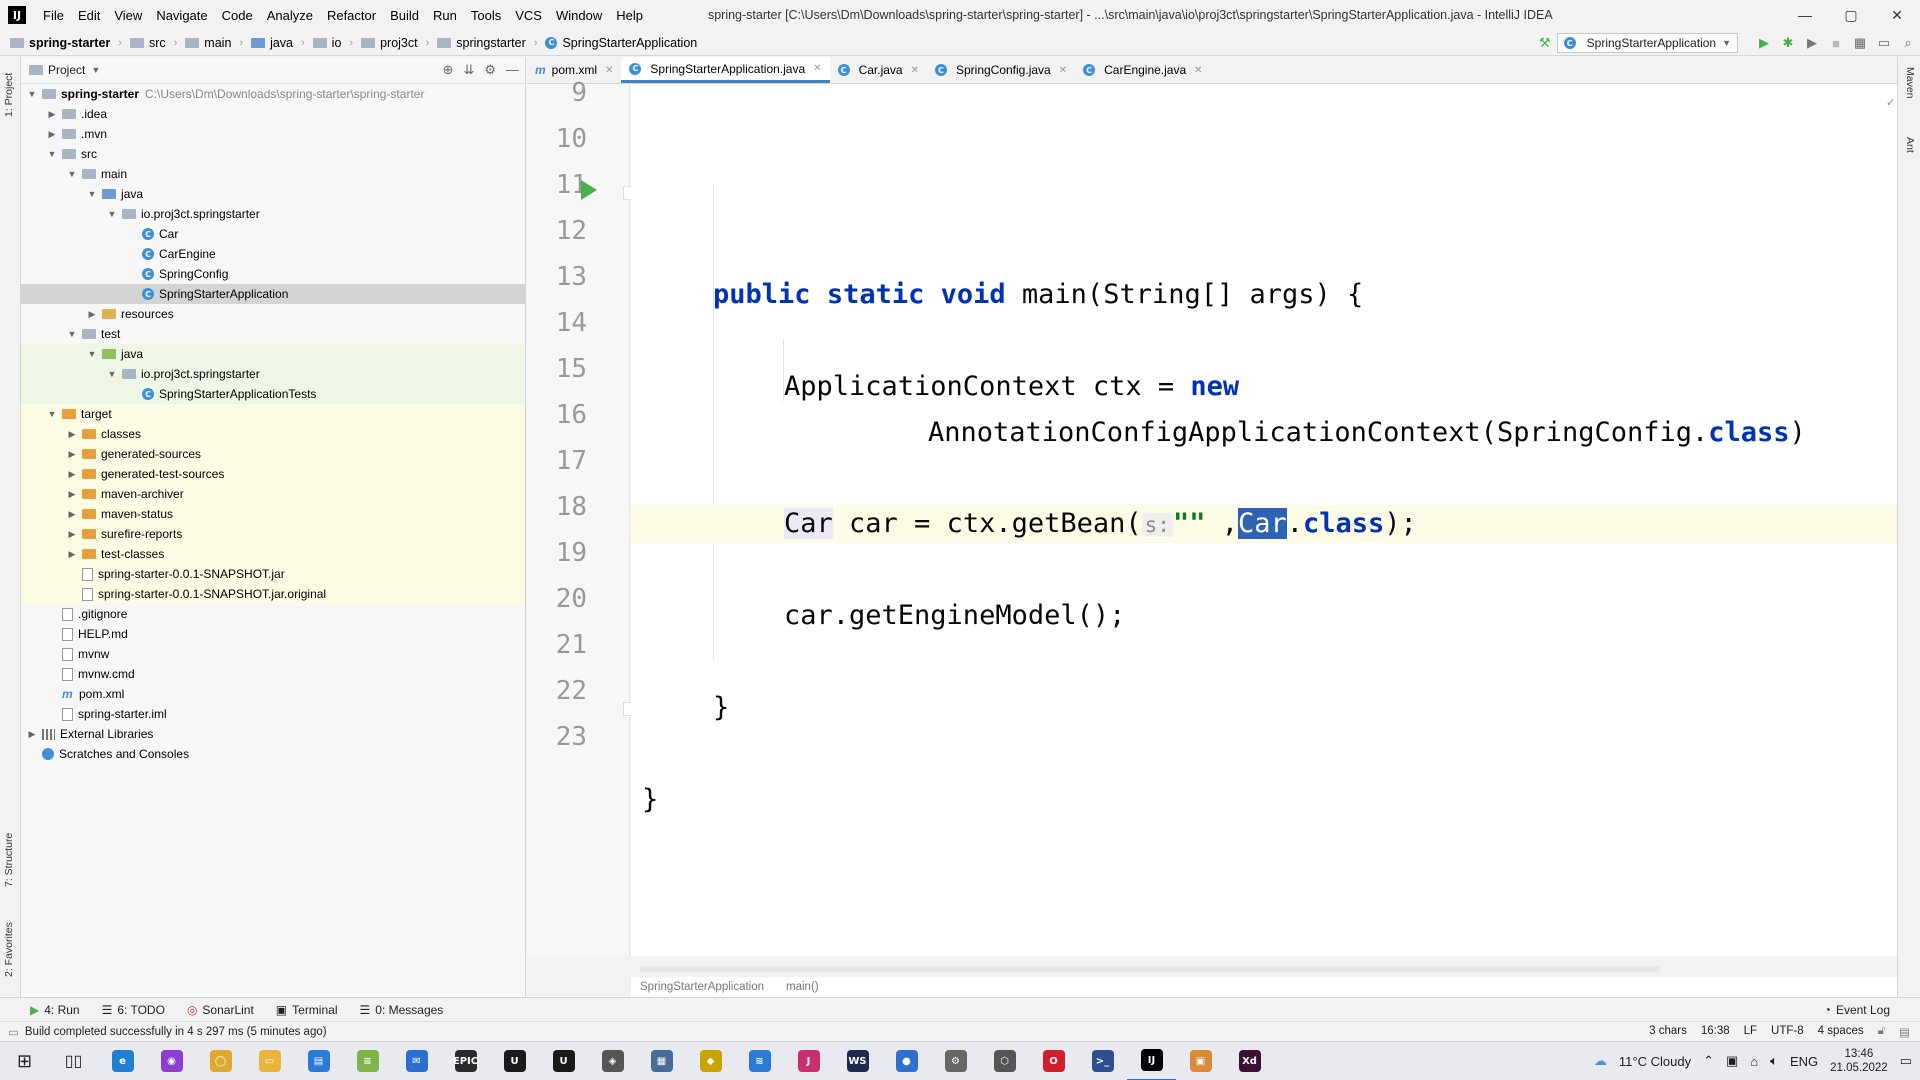 The image size is (1920, 1080). I want to click on notification-icon: ▭, so click(1906, 1061).